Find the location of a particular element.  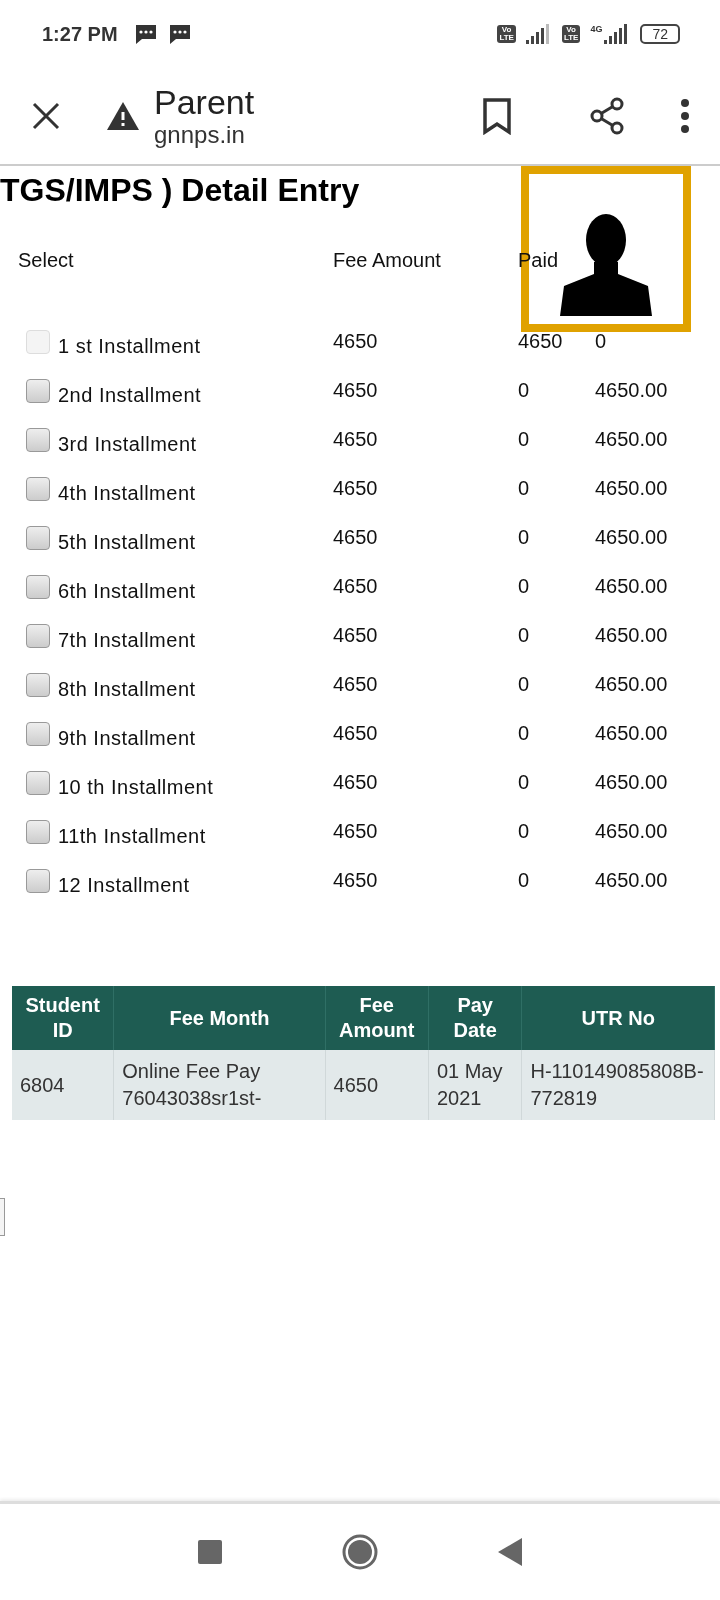

installment-label: 7th Installment is located at coordinates (127, 640).